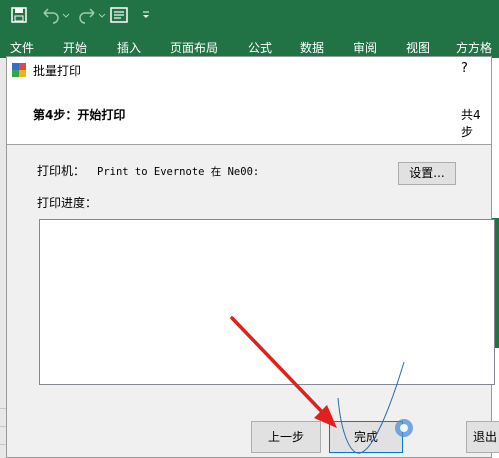  What do you see at coordinates (75, 47) in the screenshot?
I see `tab-home: 开始` at bounding box center [75, 47].